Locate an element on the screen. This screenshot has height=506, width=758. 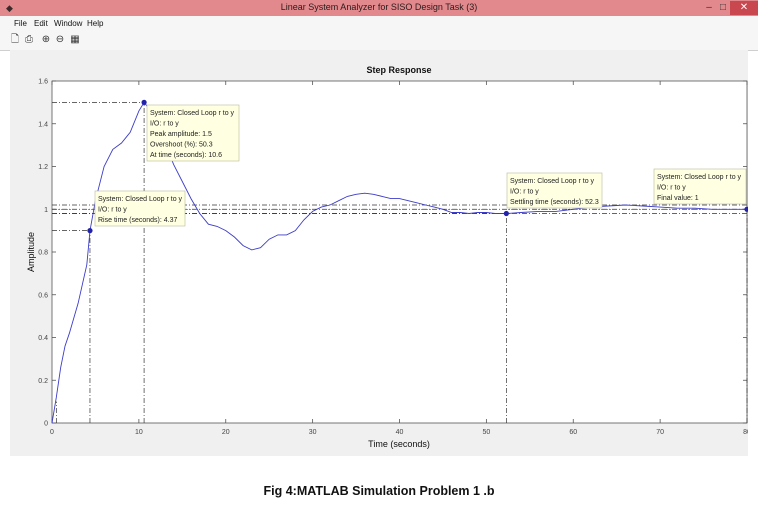
menu-bar: File Edit Window Help is located at coordinates (379, 24).